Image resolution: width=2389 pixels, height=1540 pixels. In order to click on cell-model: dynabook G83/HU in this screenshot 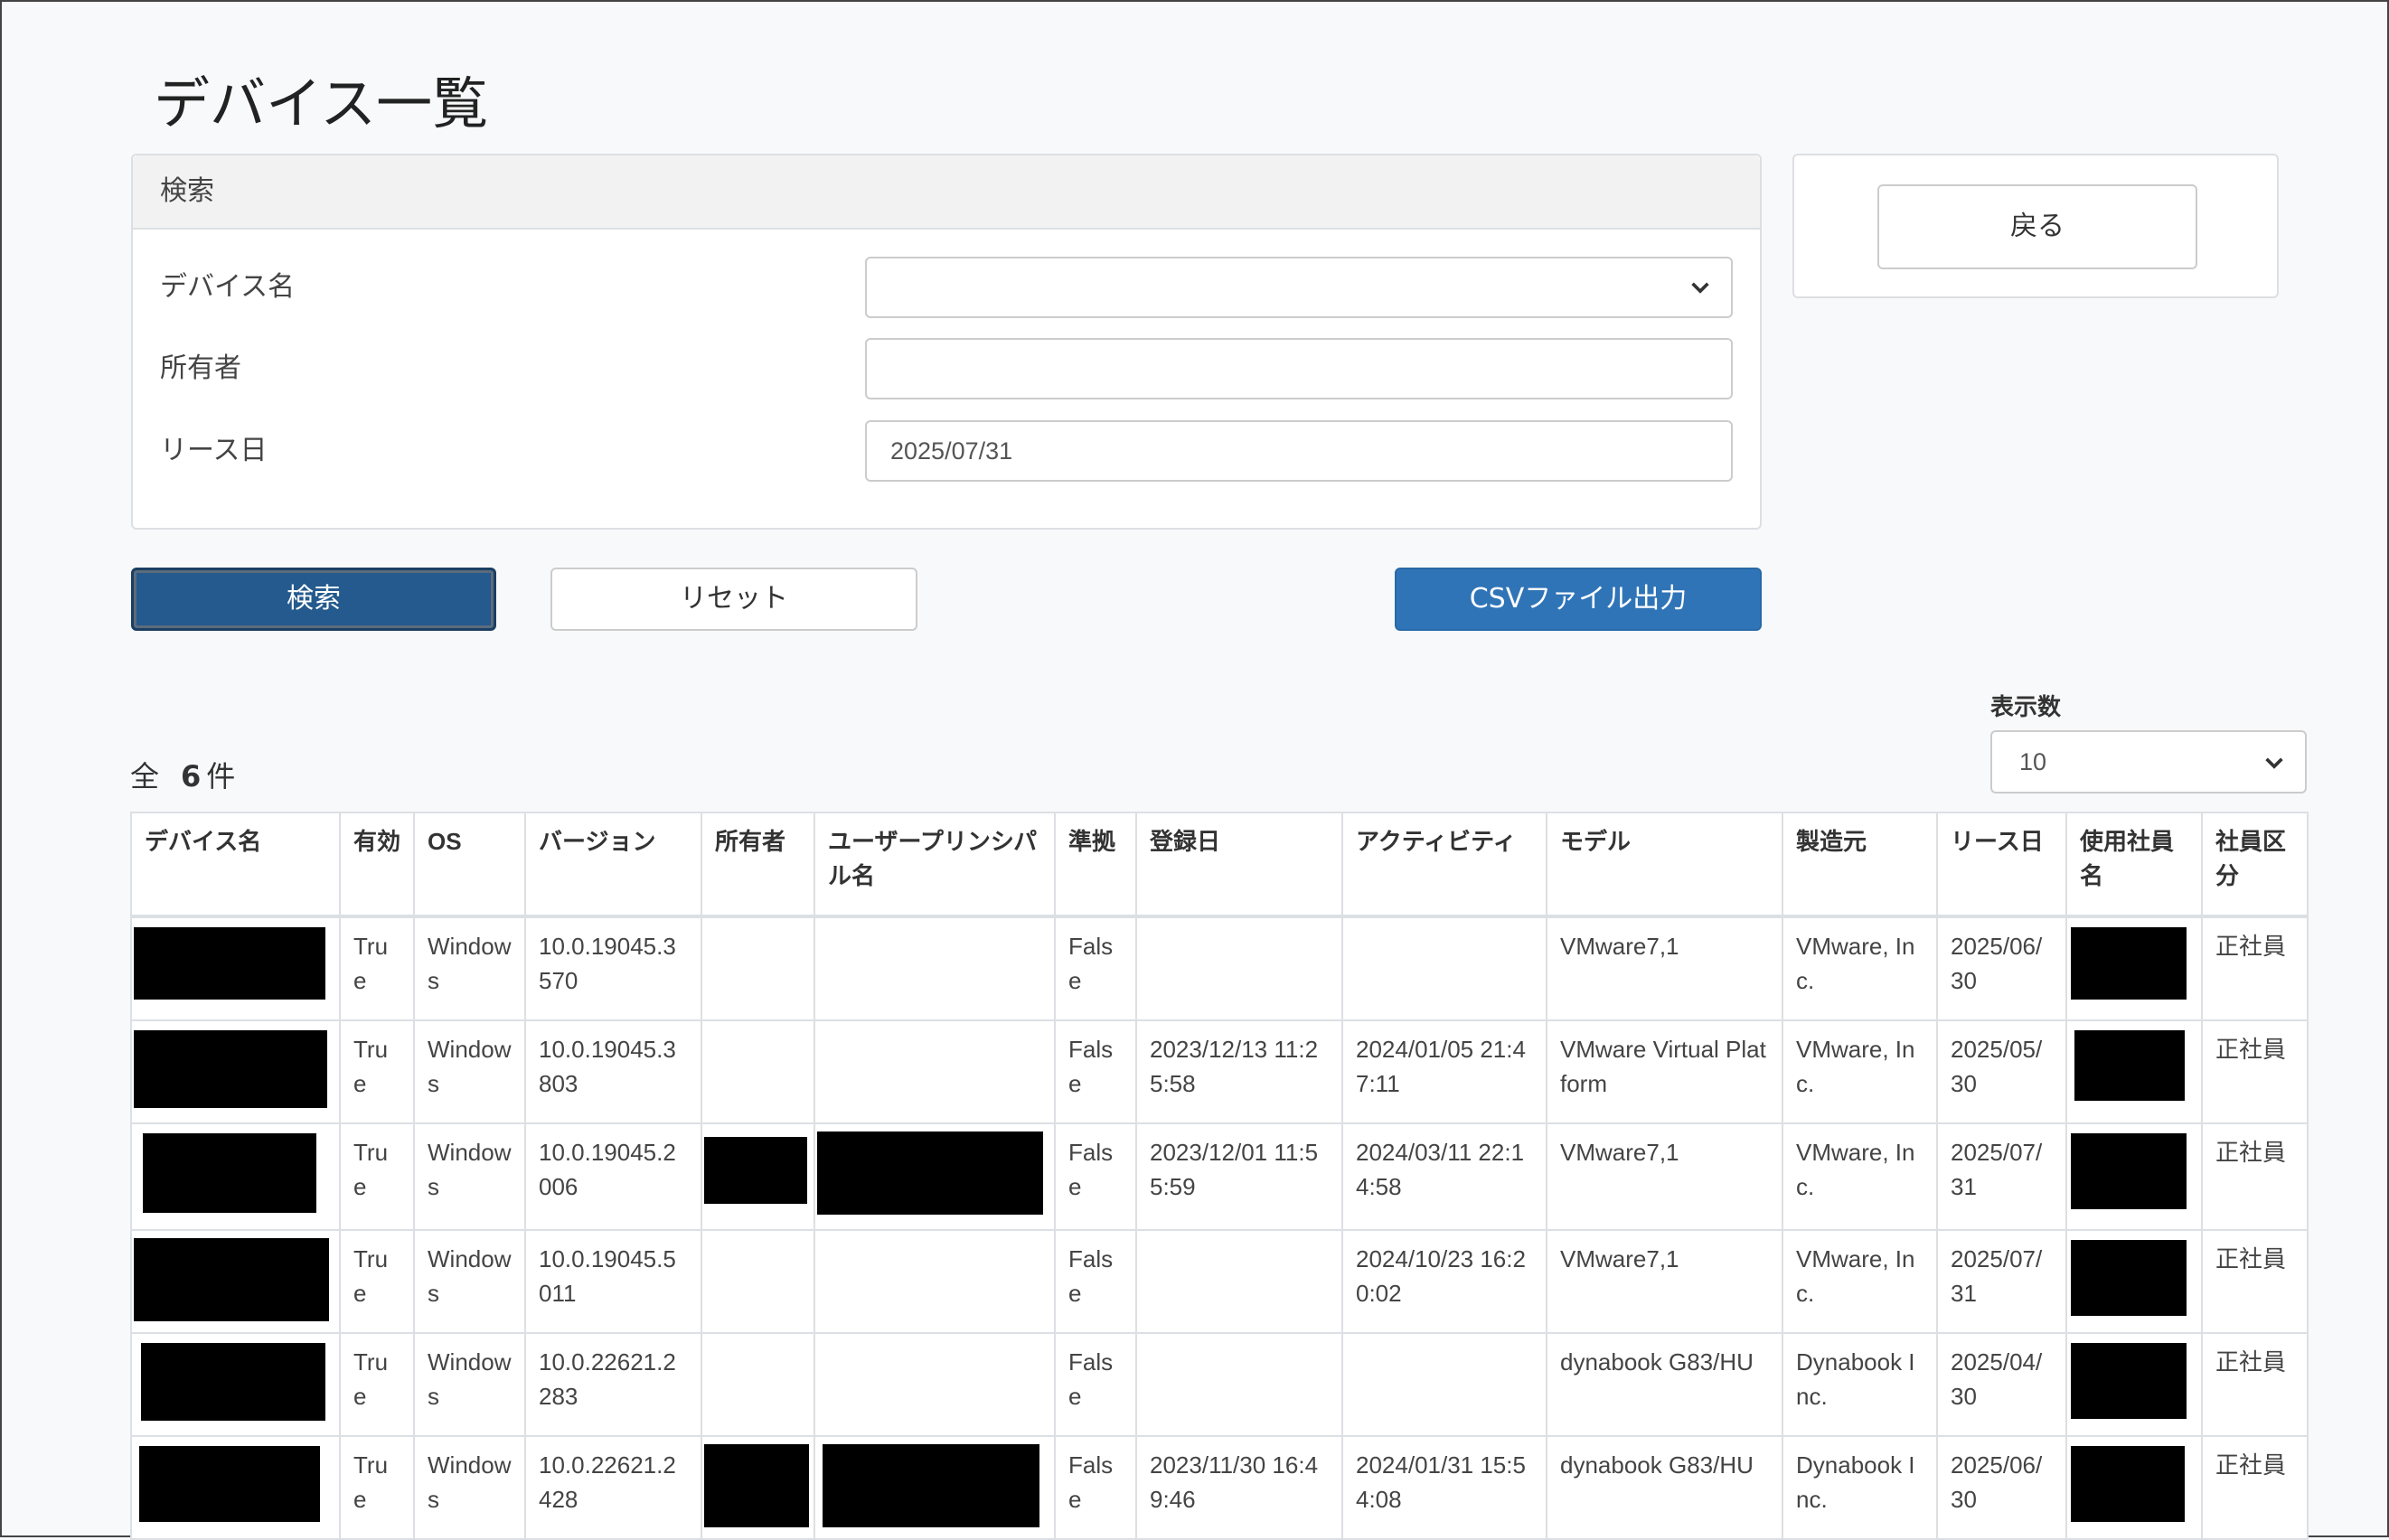, I will do `click(1664, 1384)`.